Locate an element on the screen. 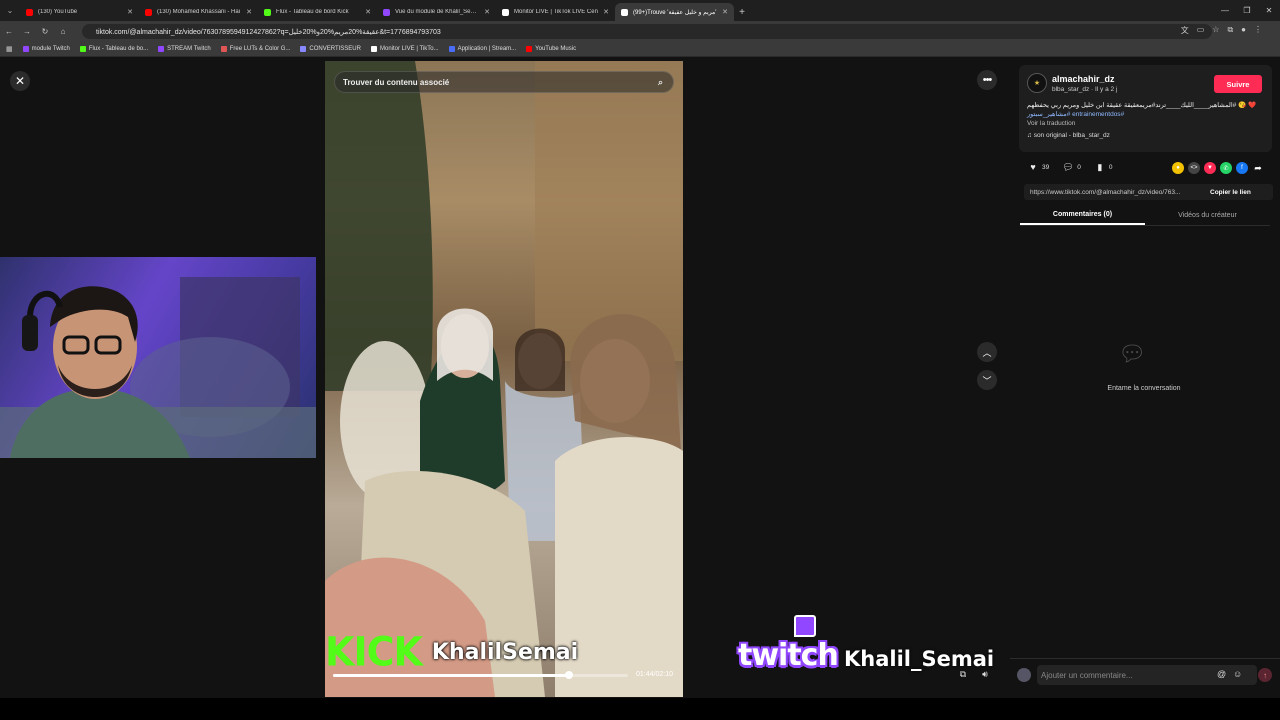  tab-title: Vue du module de Khalil_Semai is located at coordinates (438, 12).